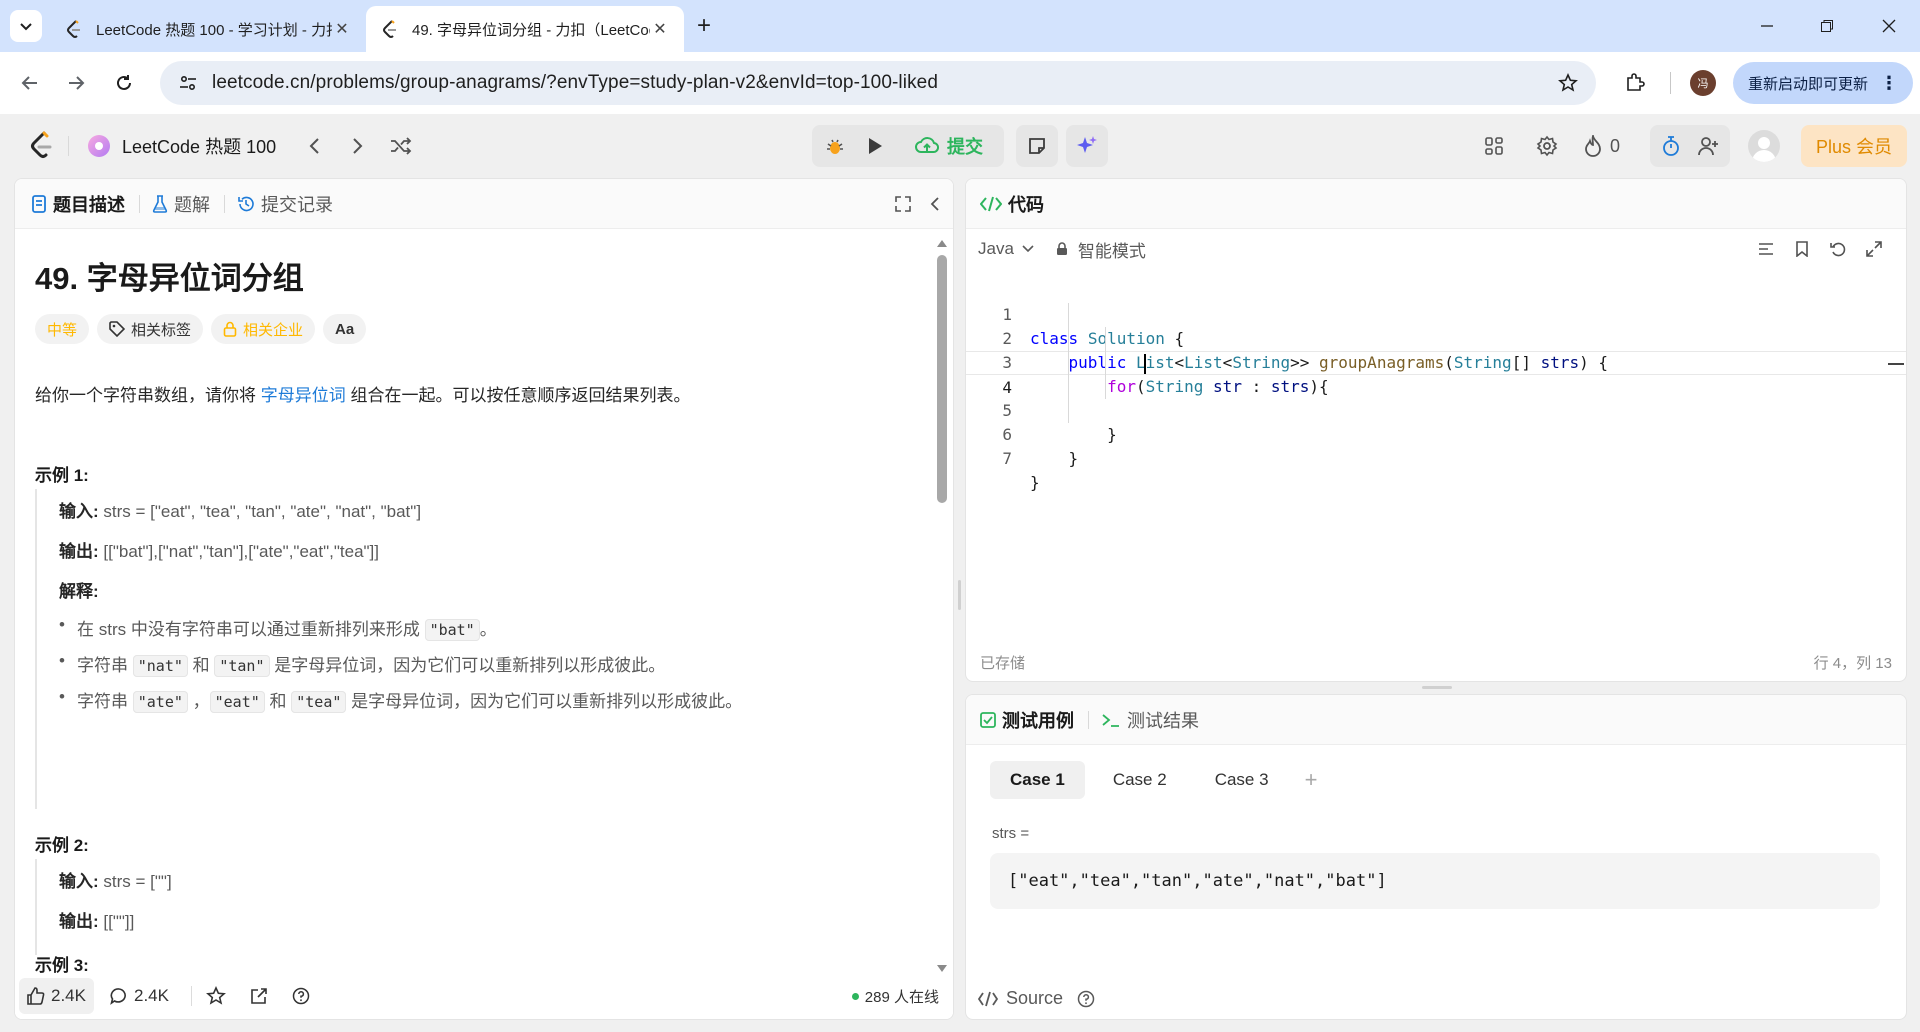 The width and height of the screenshot is (1920, 1032). I want to click on source-toggle: Source, so click(1036, 998).